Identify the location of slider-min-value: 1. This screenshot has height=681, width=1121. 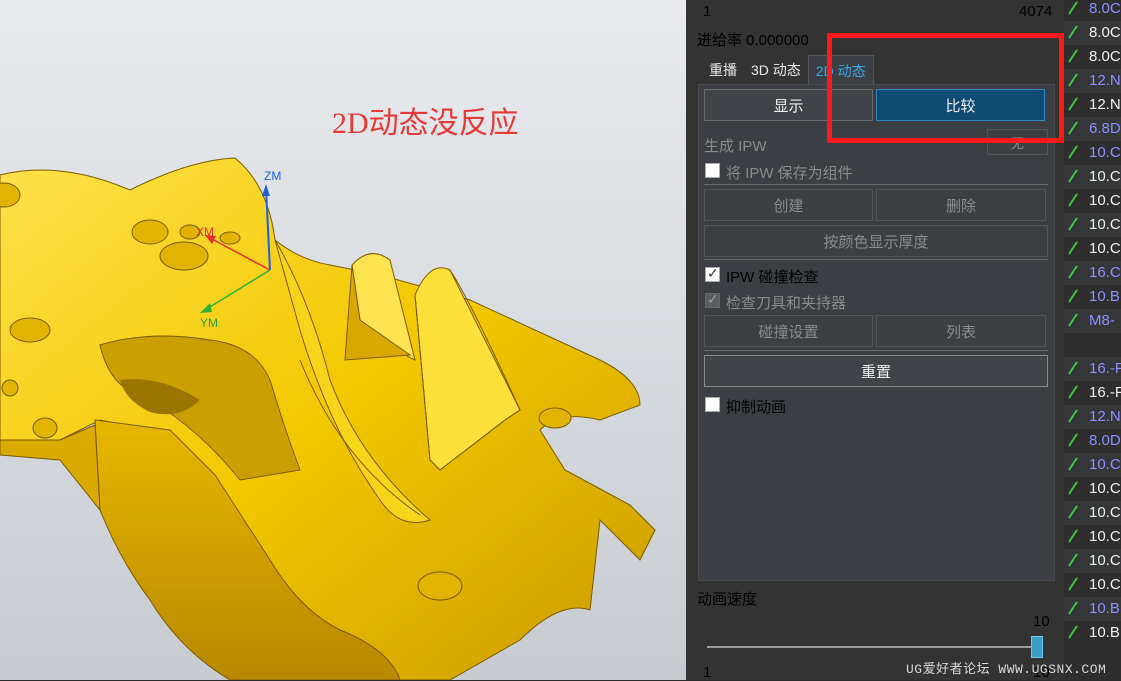
(707, 672).